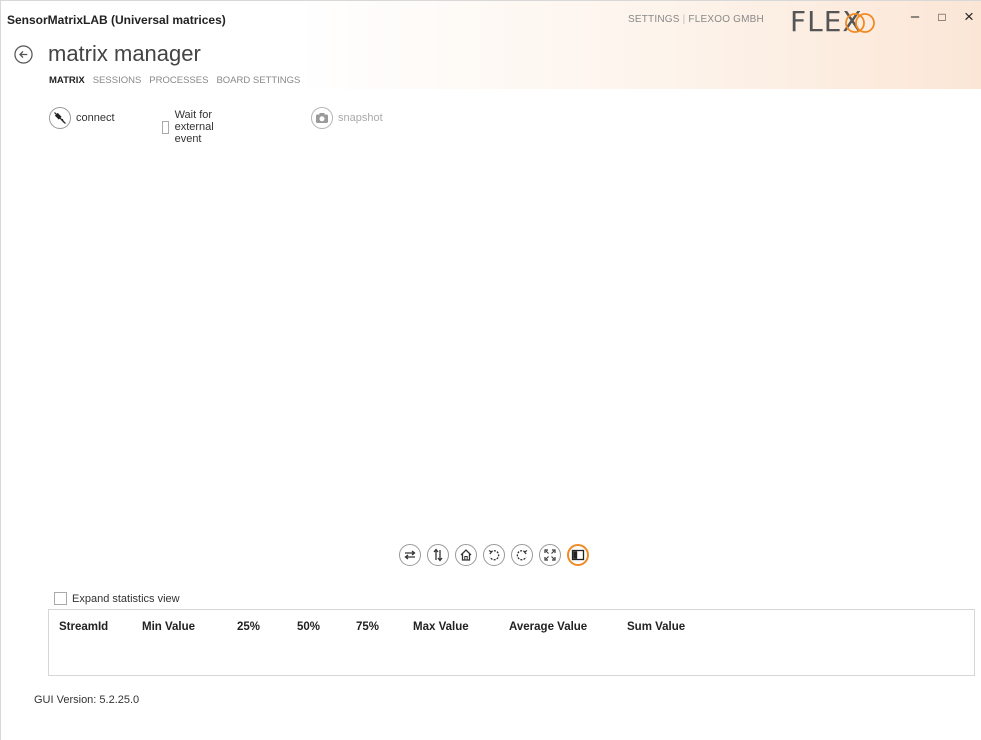 This screenshot has height=740, width=981. What do you see at coordinates (258, 80) in the screenshot?
I see `tab-board-settings: BOARD SETTINGS` at bounding box center [258, 80].